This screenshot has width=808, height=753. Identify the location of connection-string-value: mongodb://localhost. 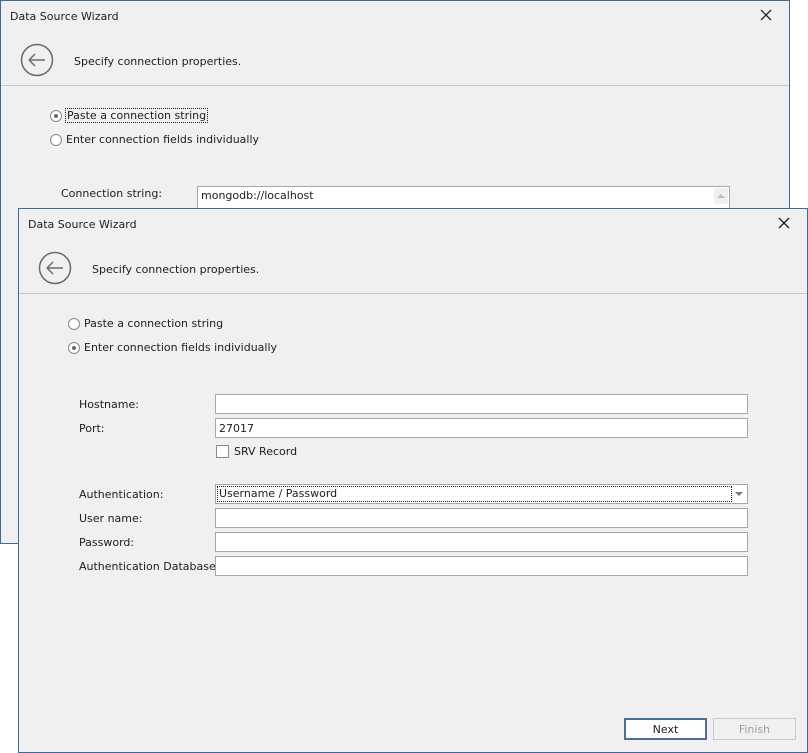
(257, 195).